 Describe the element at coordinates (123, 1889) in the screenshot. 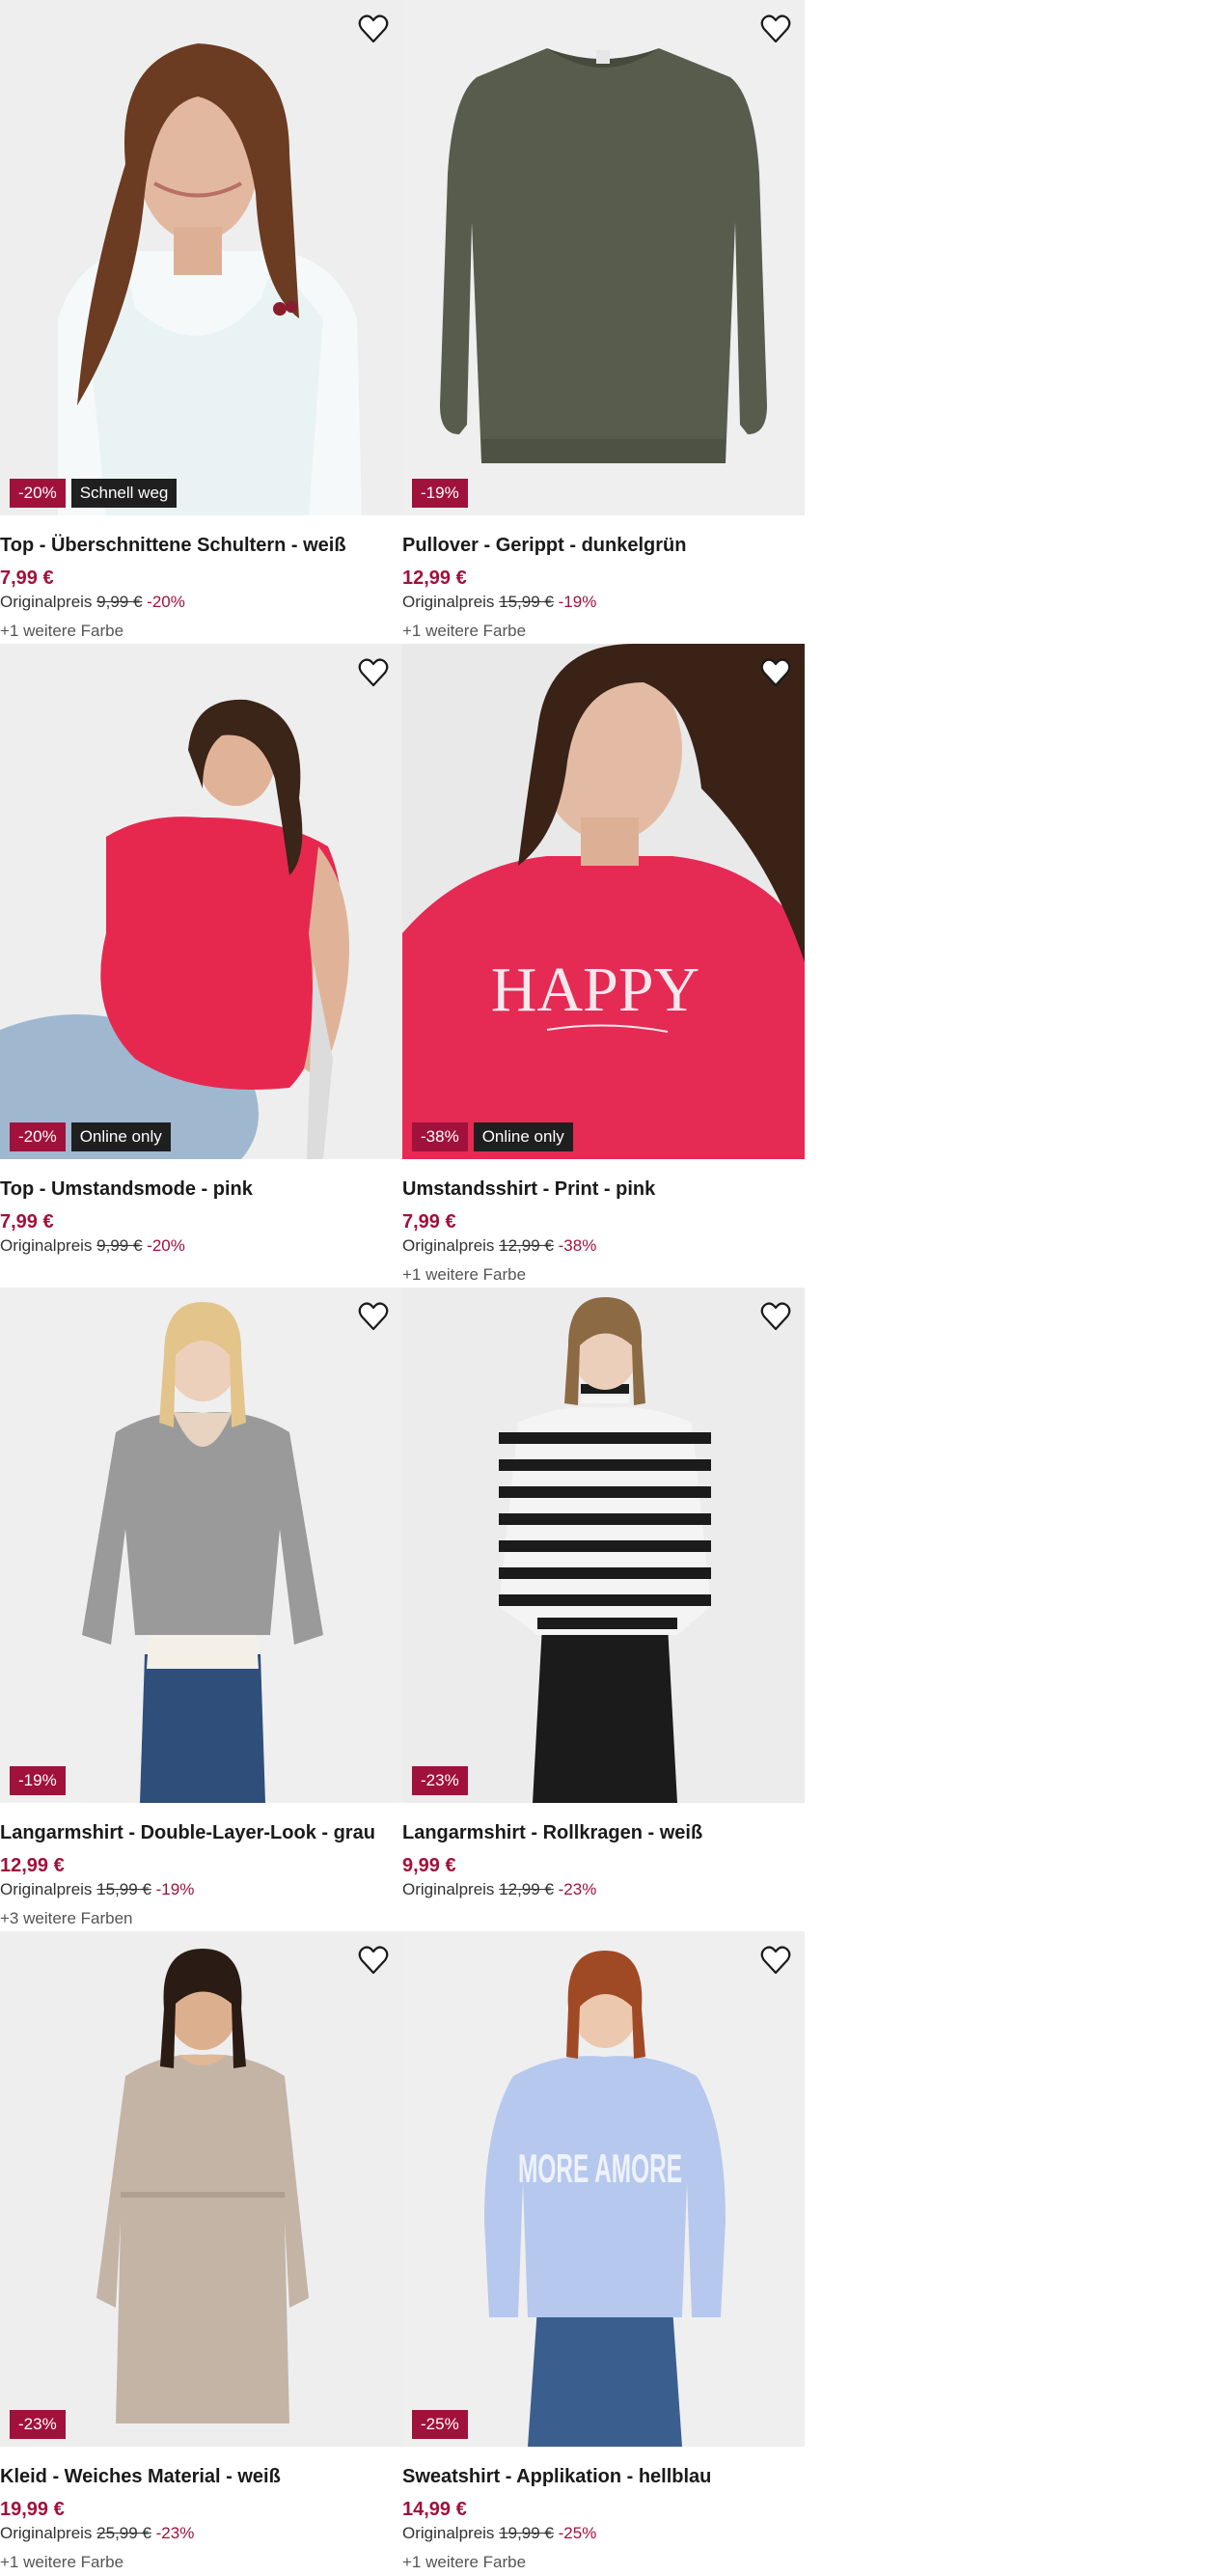

I see `original-price: 15,99 €` at that location.